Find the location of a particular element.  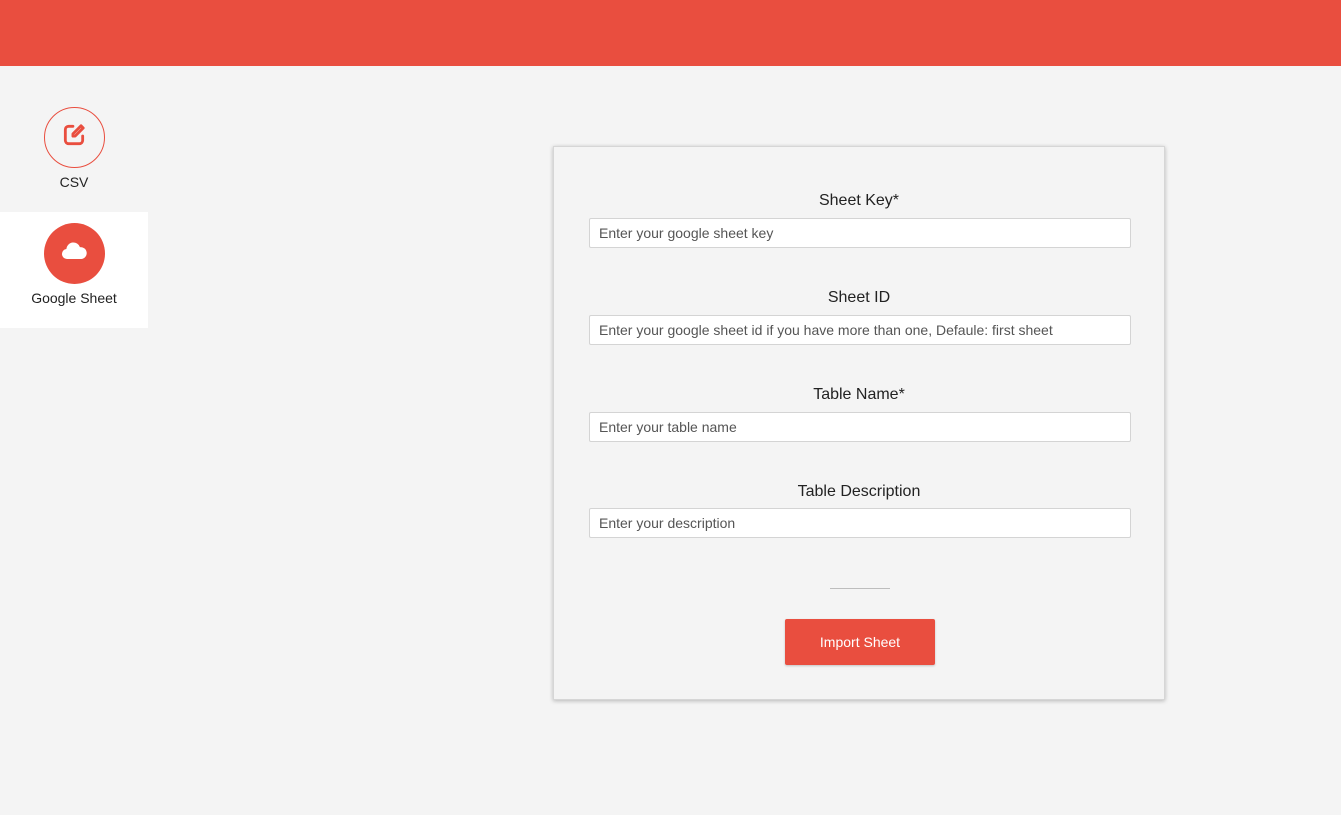

sheet-key-label: Sheet Key* is located at coordinates (859, 200).